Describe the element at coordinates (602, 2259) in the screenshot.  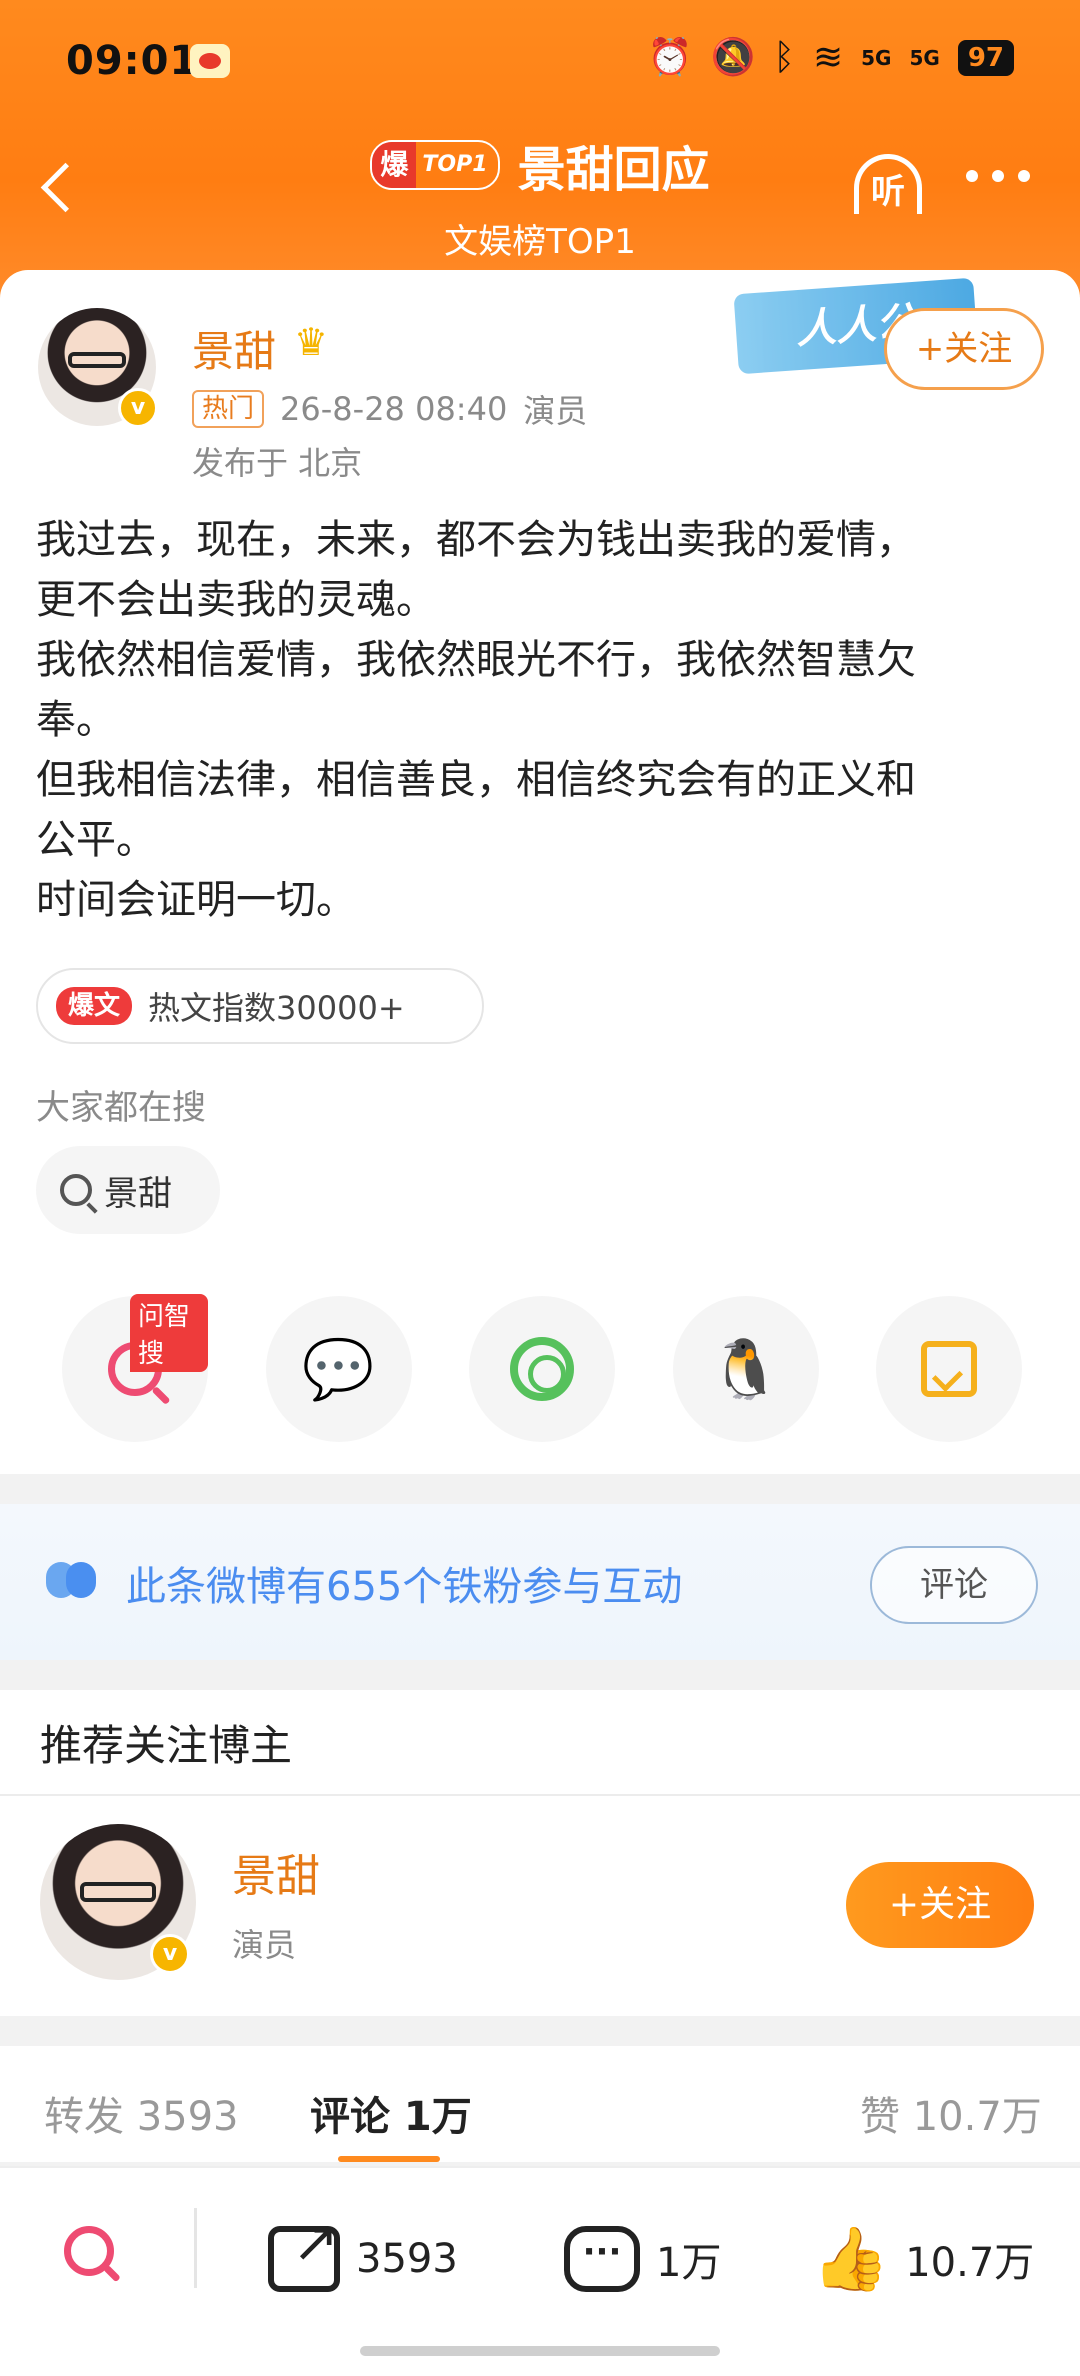
I see `comment-icon: ···` at that location.